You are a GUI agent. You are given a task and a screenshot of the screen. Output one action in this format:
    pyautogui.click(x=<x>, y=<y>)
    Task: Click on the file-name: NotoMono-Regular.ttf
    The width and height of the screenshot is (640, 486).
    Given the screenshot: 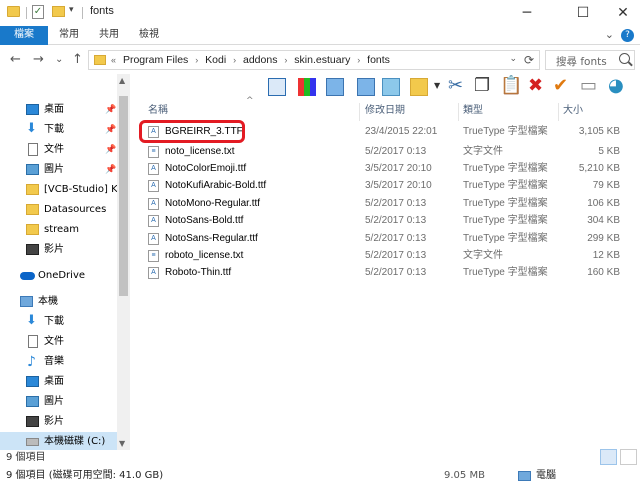 What is the action you would take?
    pyautogui.click(x=213, y=203)
    